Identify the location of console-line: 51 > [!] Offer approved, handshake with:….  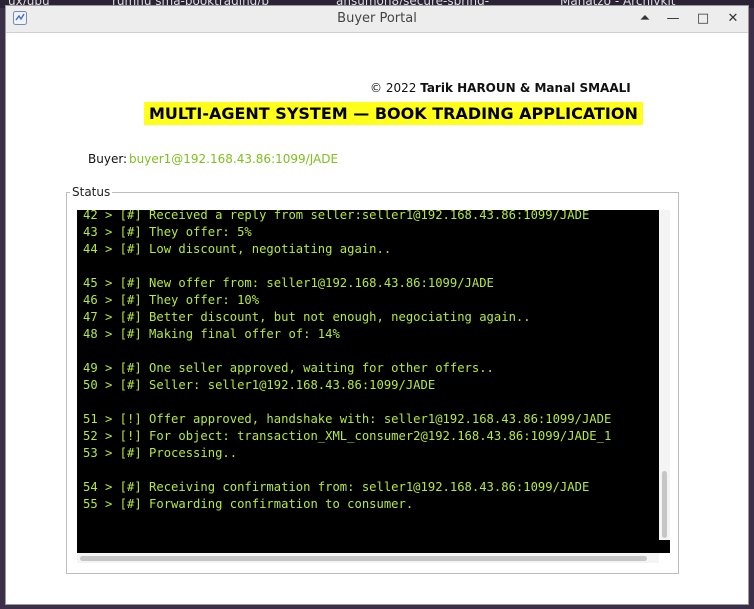
(347, 419).